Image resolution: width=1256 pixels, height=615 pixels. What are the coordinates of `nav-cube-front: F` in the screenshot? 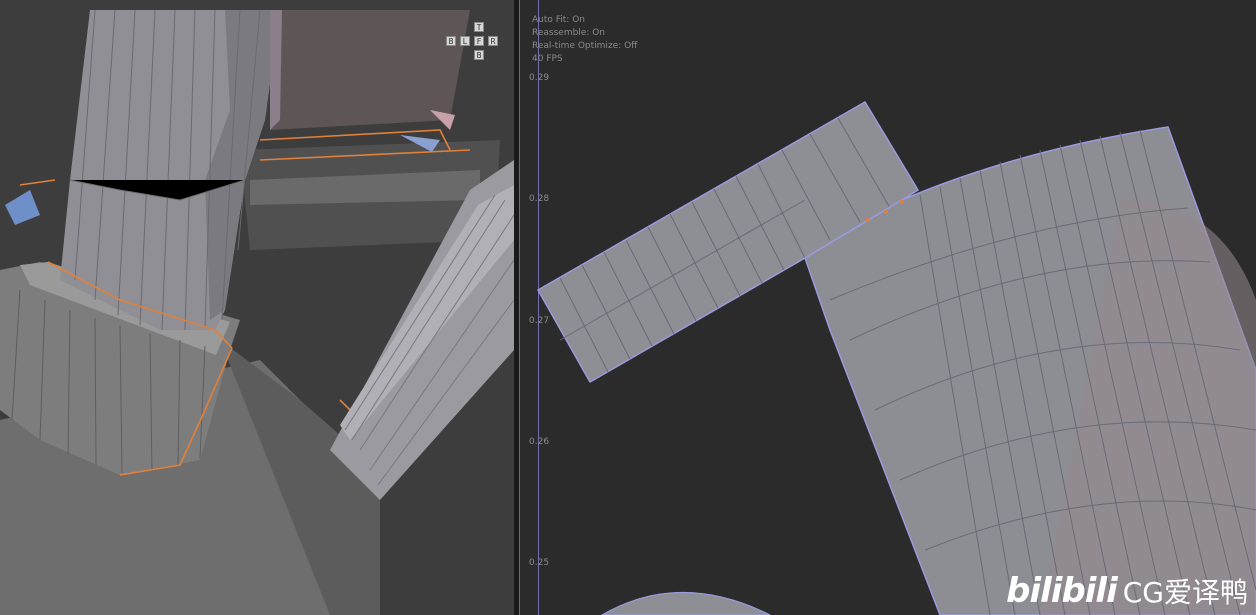 It's located at (479, 41).